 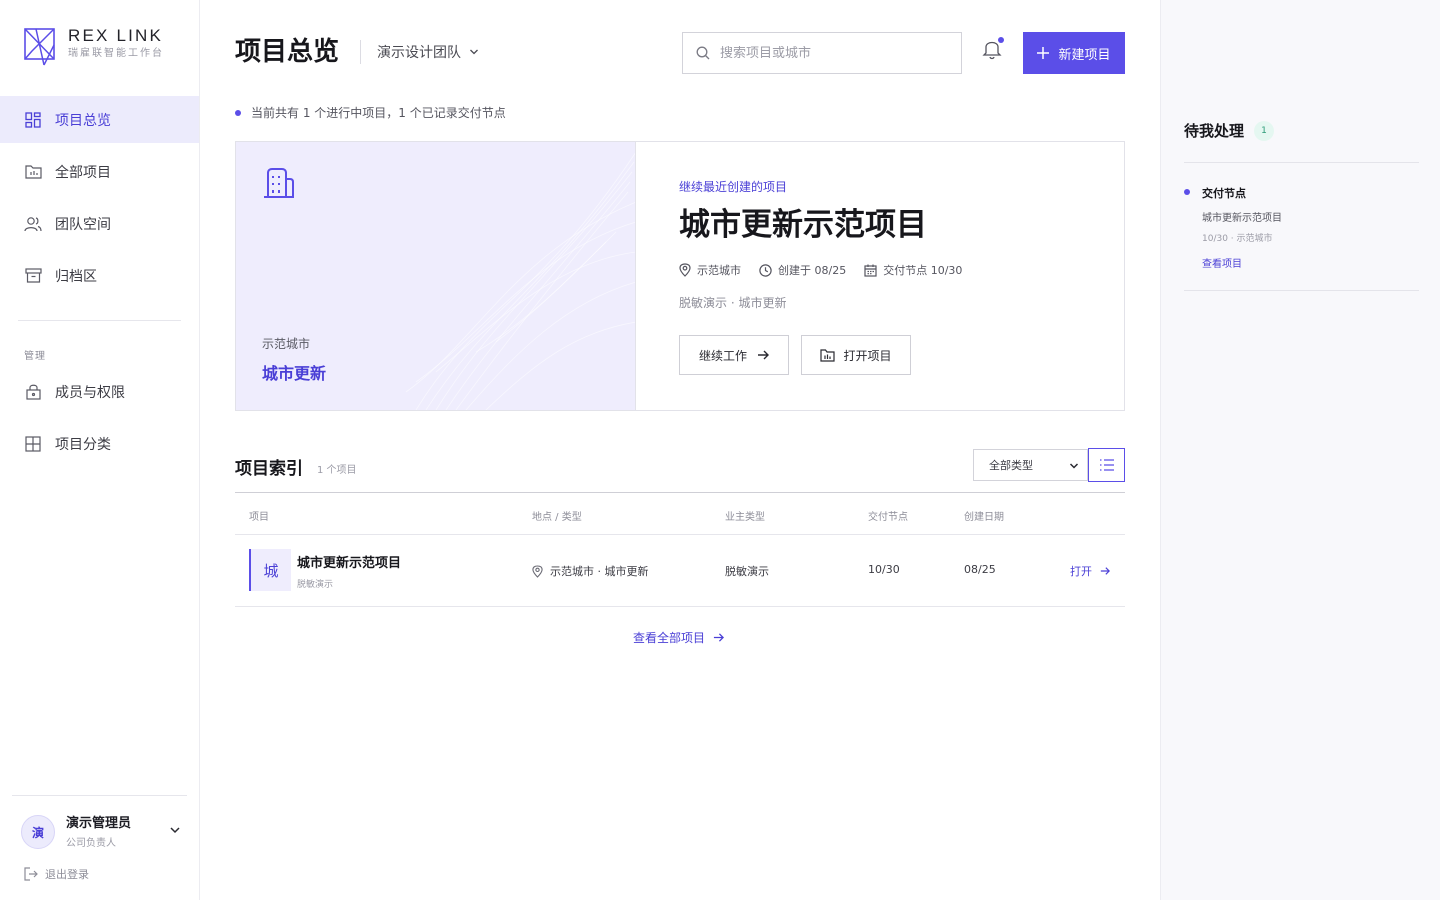 I want to click on sidebar-item-label: 归档区, so click(x=76, y=276).